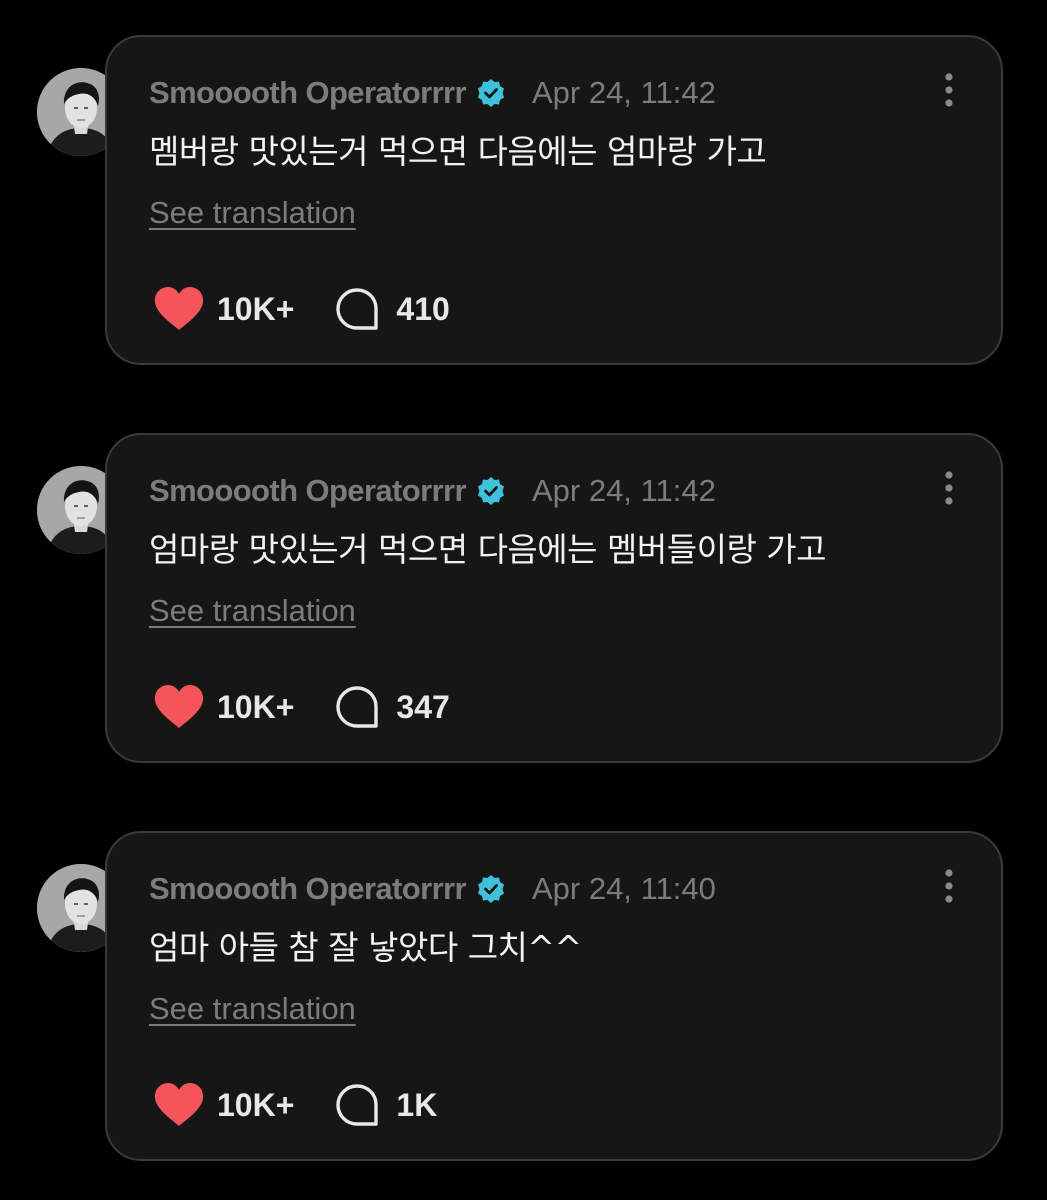 The width and height of the screenshot is (1047, 1200). Describe the element at coordinates (423, 308) in the screenshot. I see `comment-count: 410` at that location.